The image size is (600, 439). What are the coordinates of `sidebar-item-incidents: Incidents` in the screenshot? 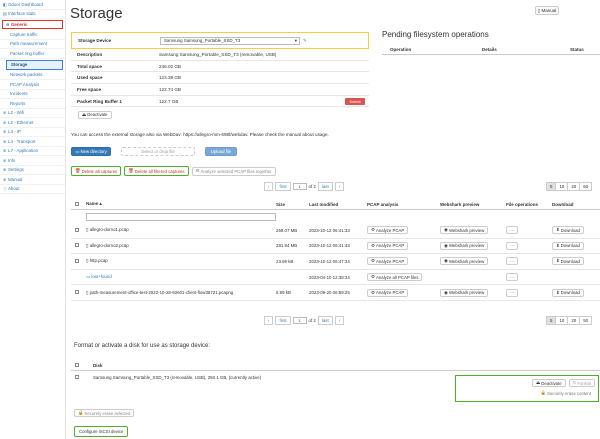 It's located at (32, 94).